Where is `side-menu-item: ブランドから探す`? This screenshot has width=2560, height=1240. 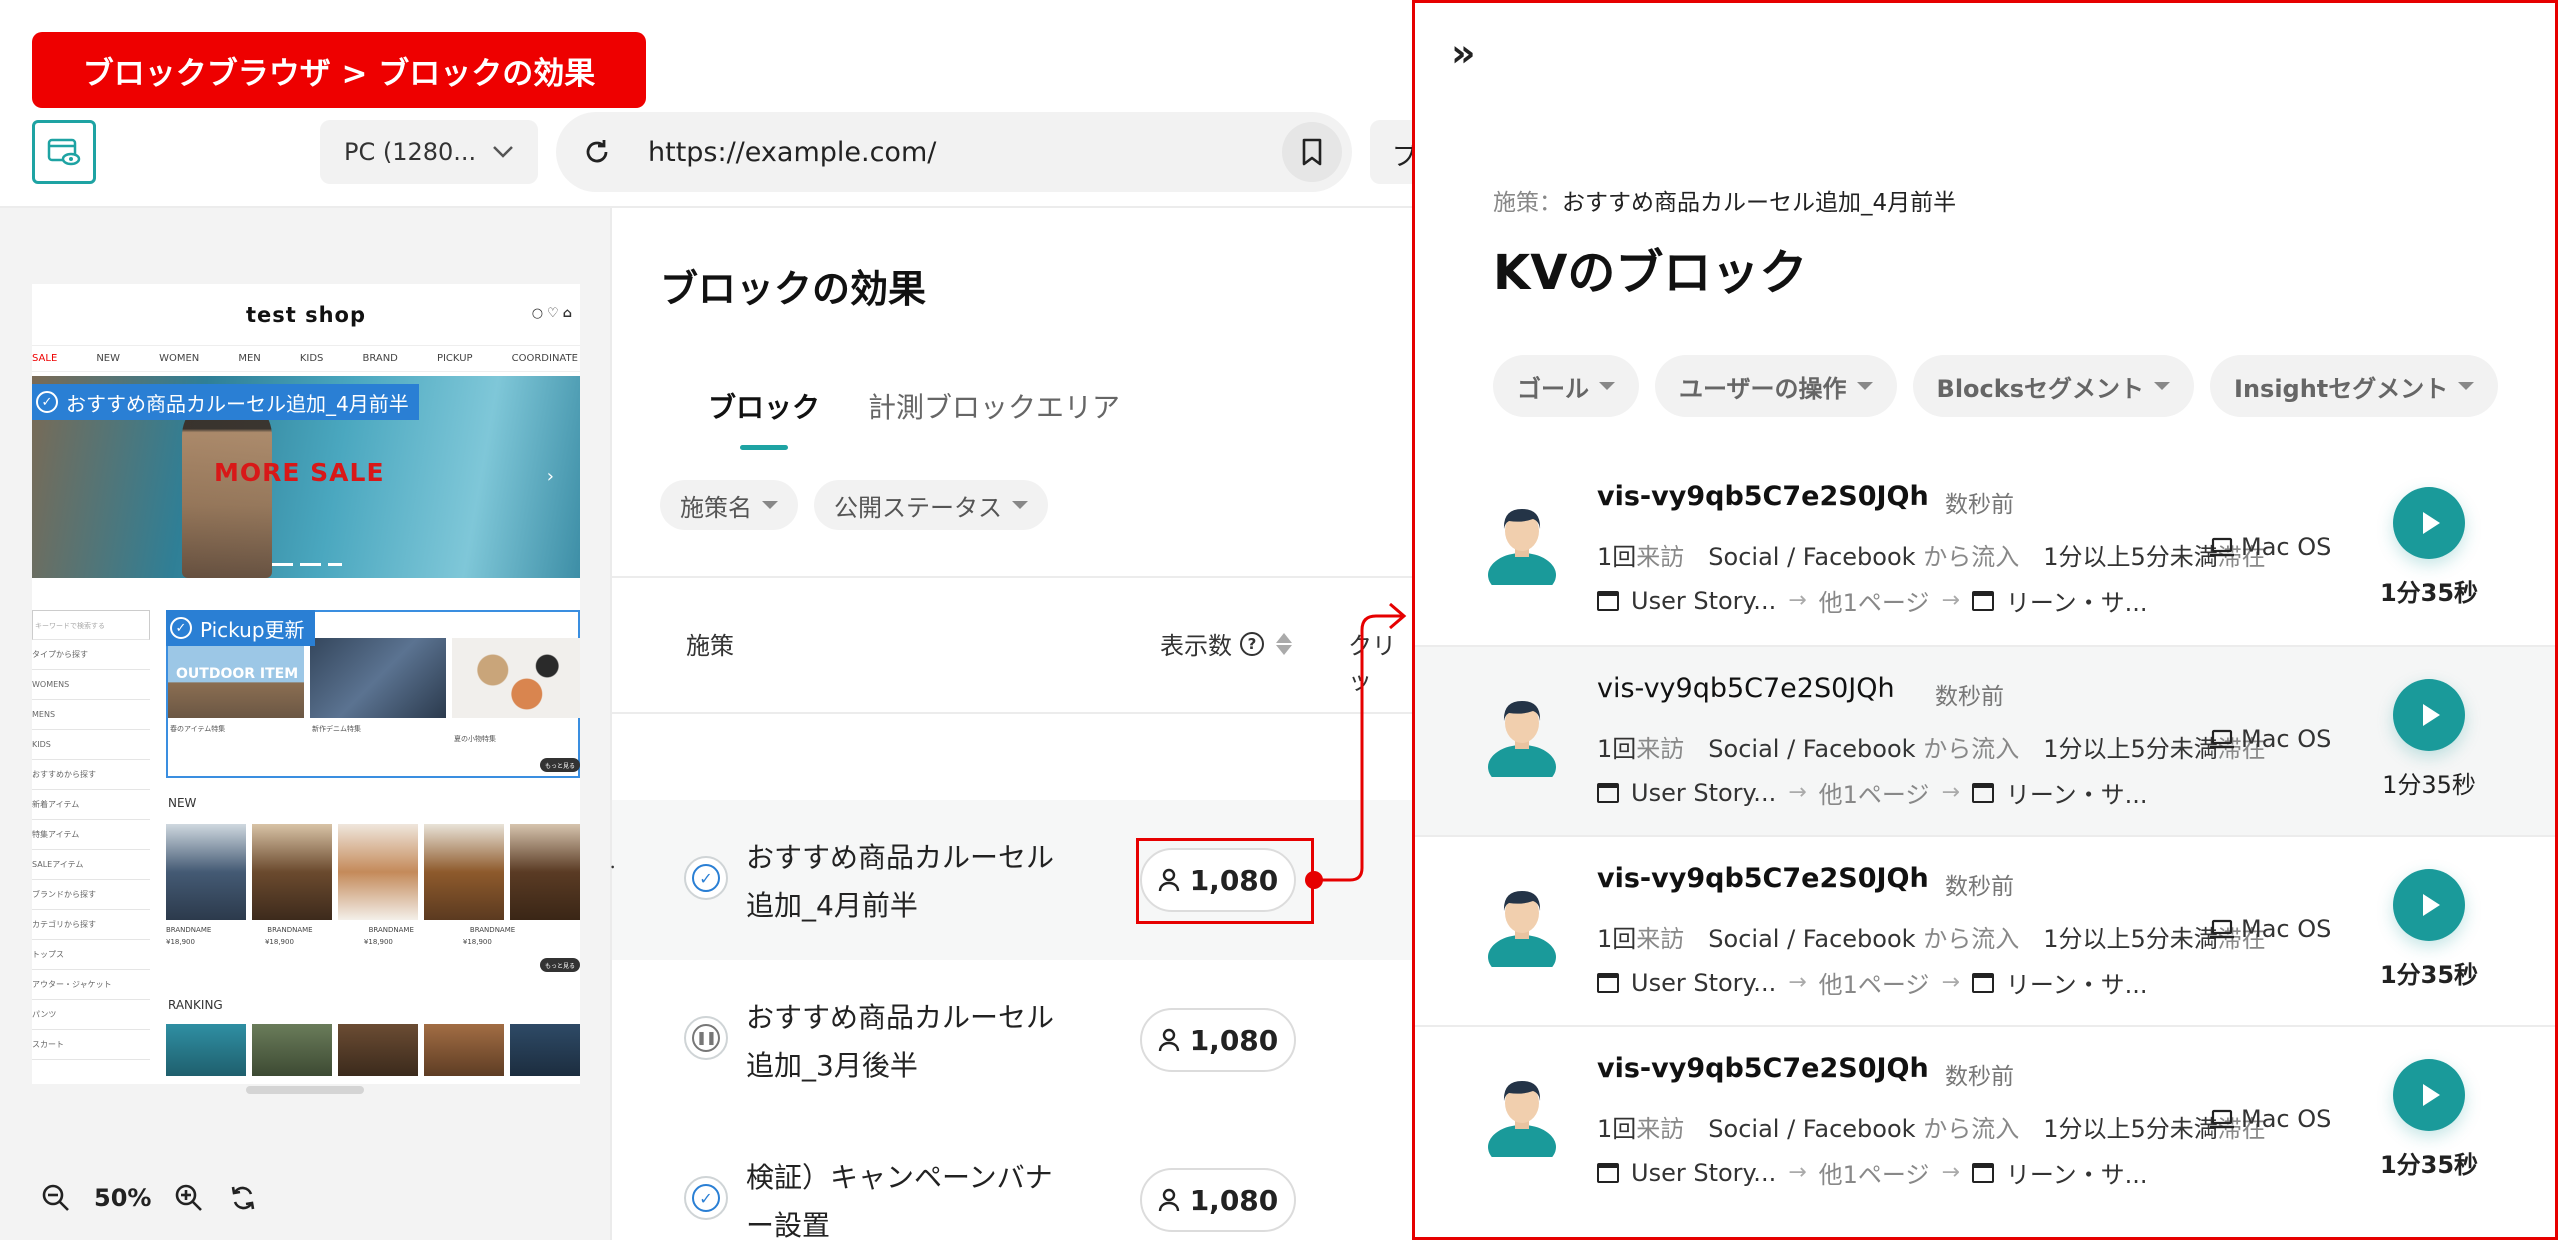
side-menu-item: ブランドから探す is located at coordinates (91, 895).